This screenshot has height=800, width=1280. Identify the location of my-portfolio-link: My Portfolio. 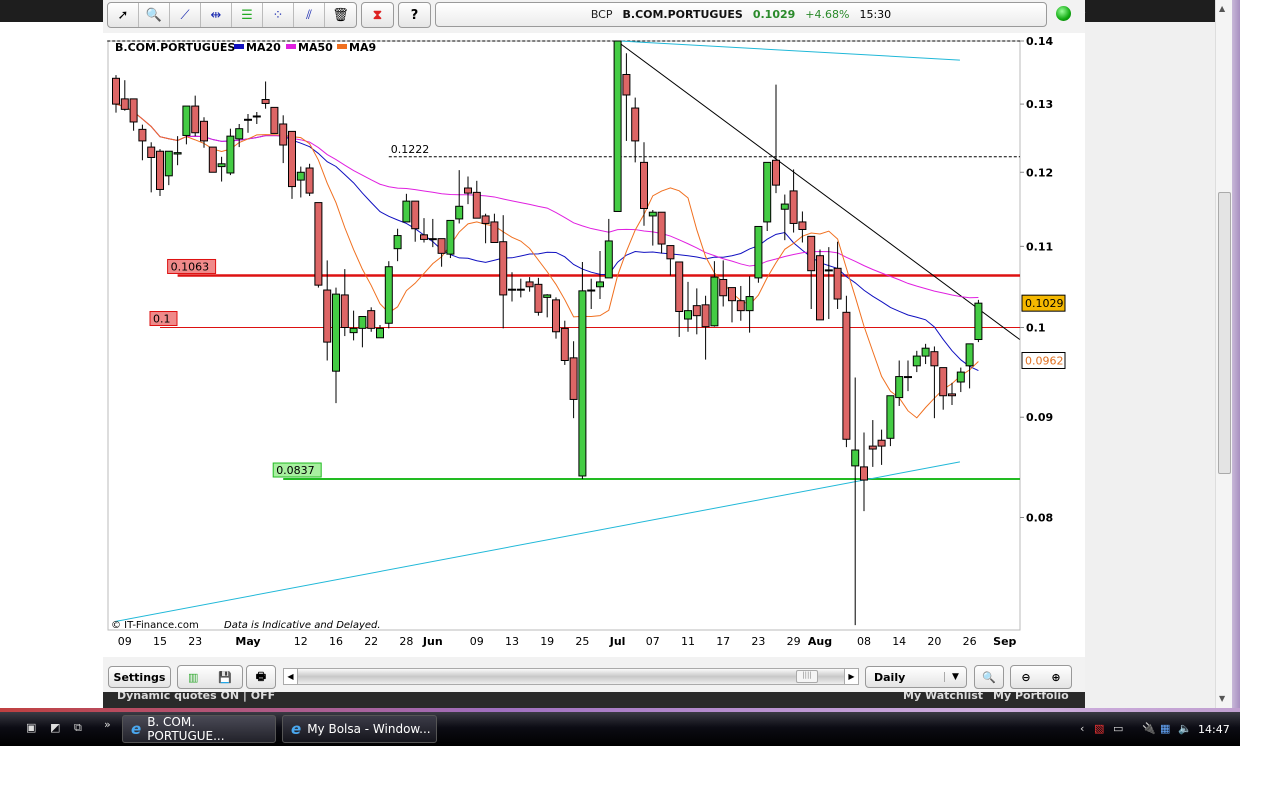
(1031, 697).